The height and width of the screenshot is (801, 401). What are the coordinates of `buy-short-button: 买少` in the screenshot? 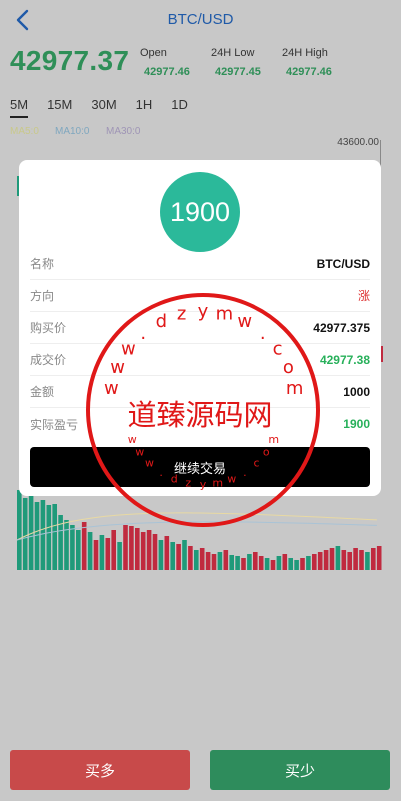 It's located at (300, 770).